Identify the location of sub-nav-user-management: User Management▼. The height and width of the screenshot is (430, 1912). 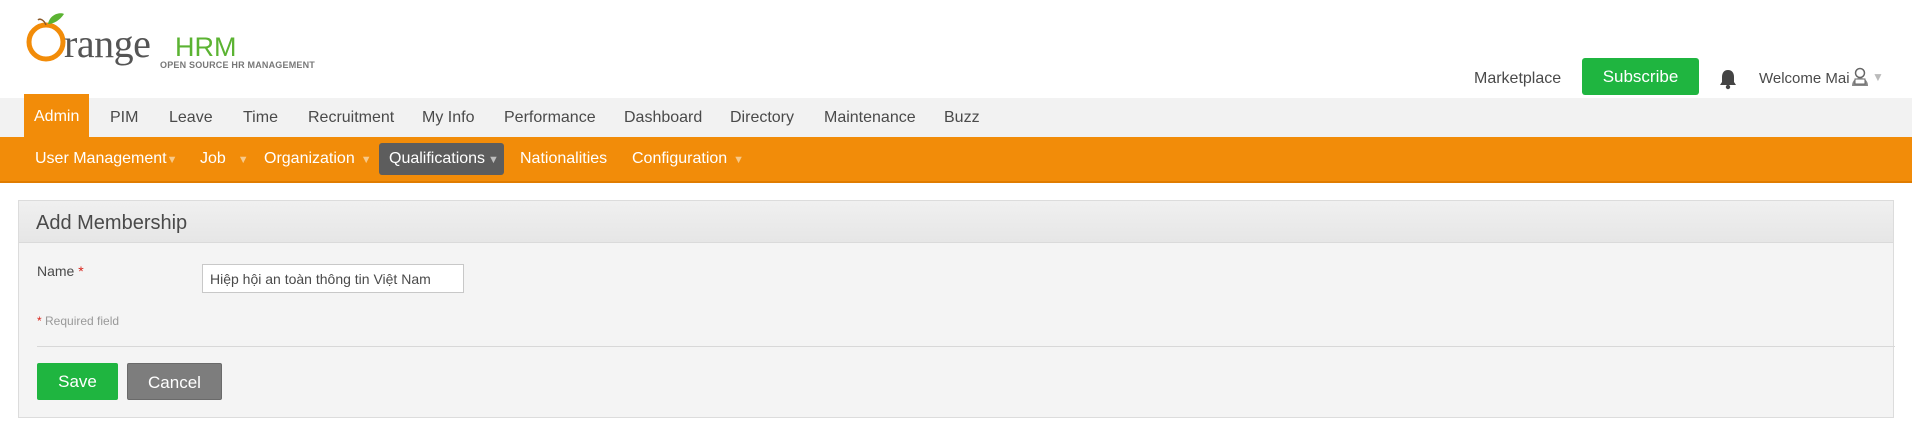
(106, 159).